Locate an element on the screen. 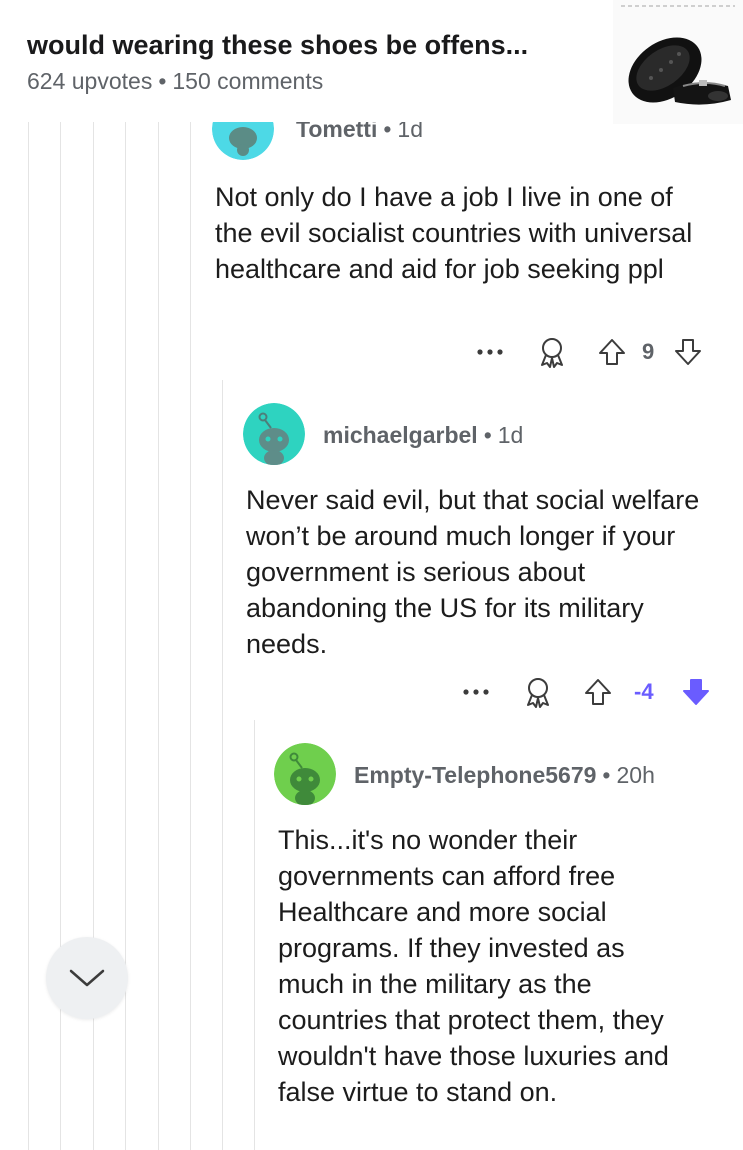  username: Empty-Telephone5679 is located at coordinates (475, 775).